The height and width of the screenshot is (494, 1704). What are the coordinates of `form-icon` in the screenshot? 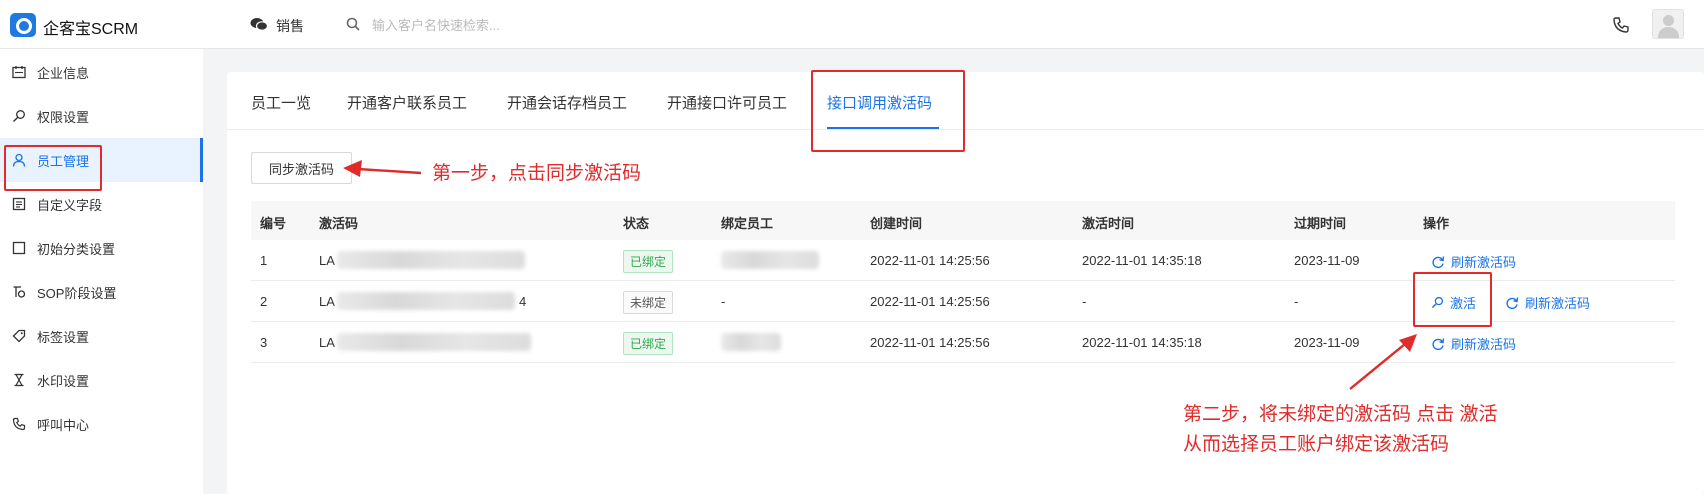 It's located at (19, 204).